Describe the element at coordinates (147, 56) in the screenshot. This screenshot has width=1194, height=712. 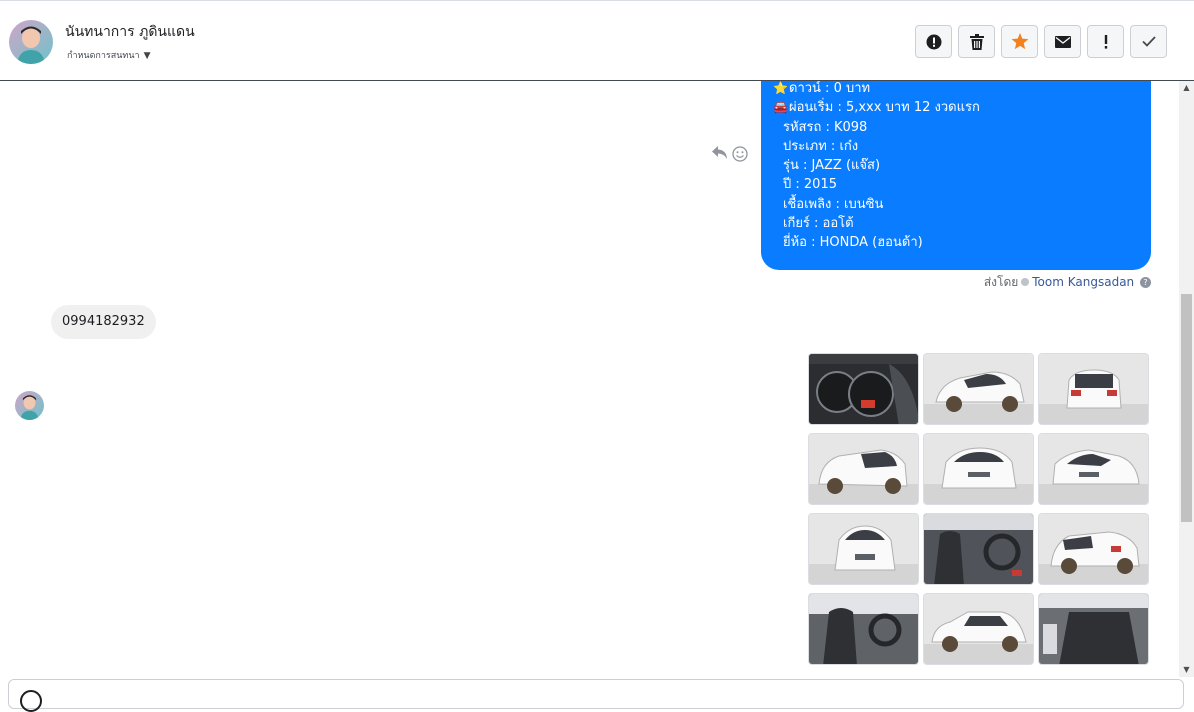
I see `caret-down-icon: ▼` at that location.